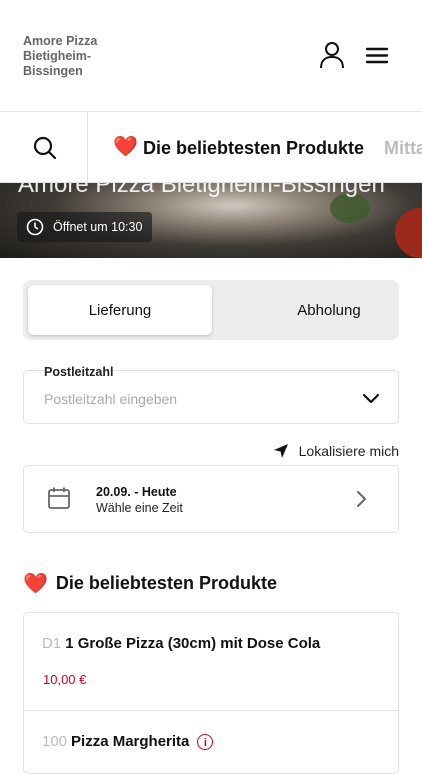 The height and width of the screenshot is (774, 422). Describe the element at coordinates (332, 55) in the screenshot. I see `user-icon` at that location.